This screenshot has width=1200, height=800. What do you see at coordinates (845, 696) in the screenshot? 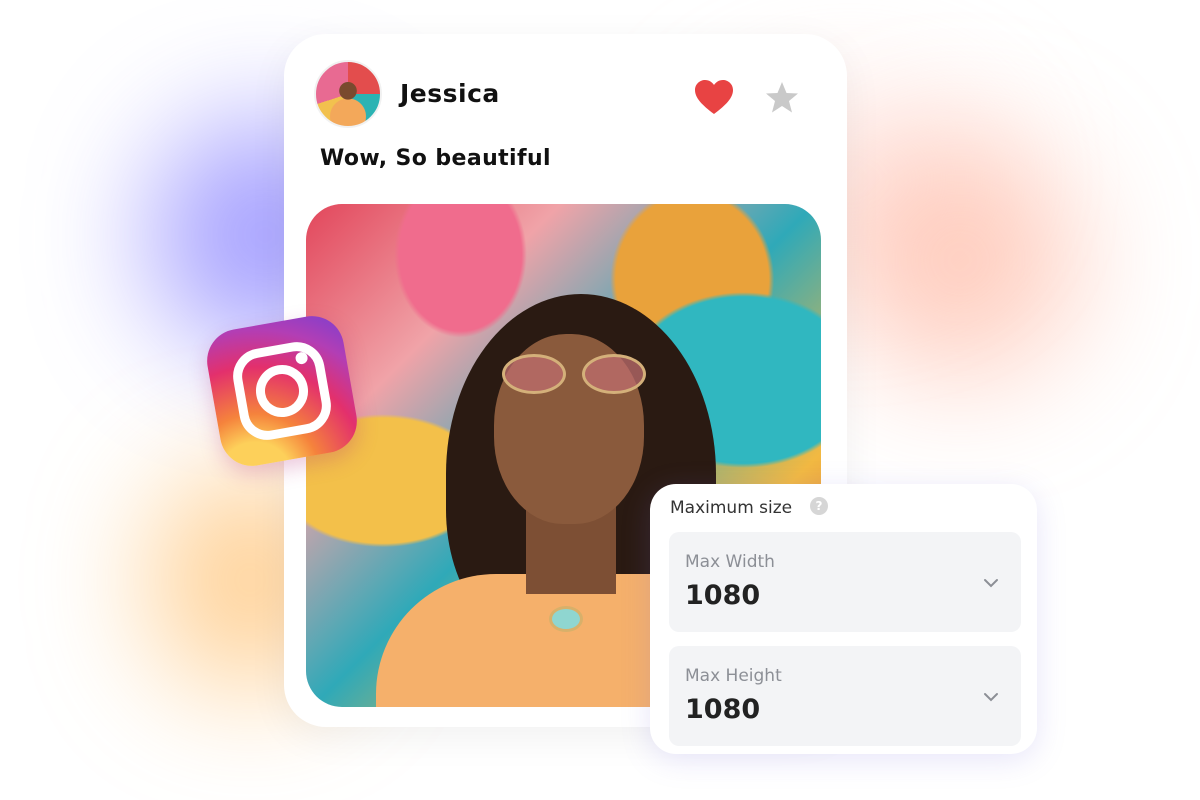
I see `max-height-select: Max Height 1080` at bounding box center [845, 696].